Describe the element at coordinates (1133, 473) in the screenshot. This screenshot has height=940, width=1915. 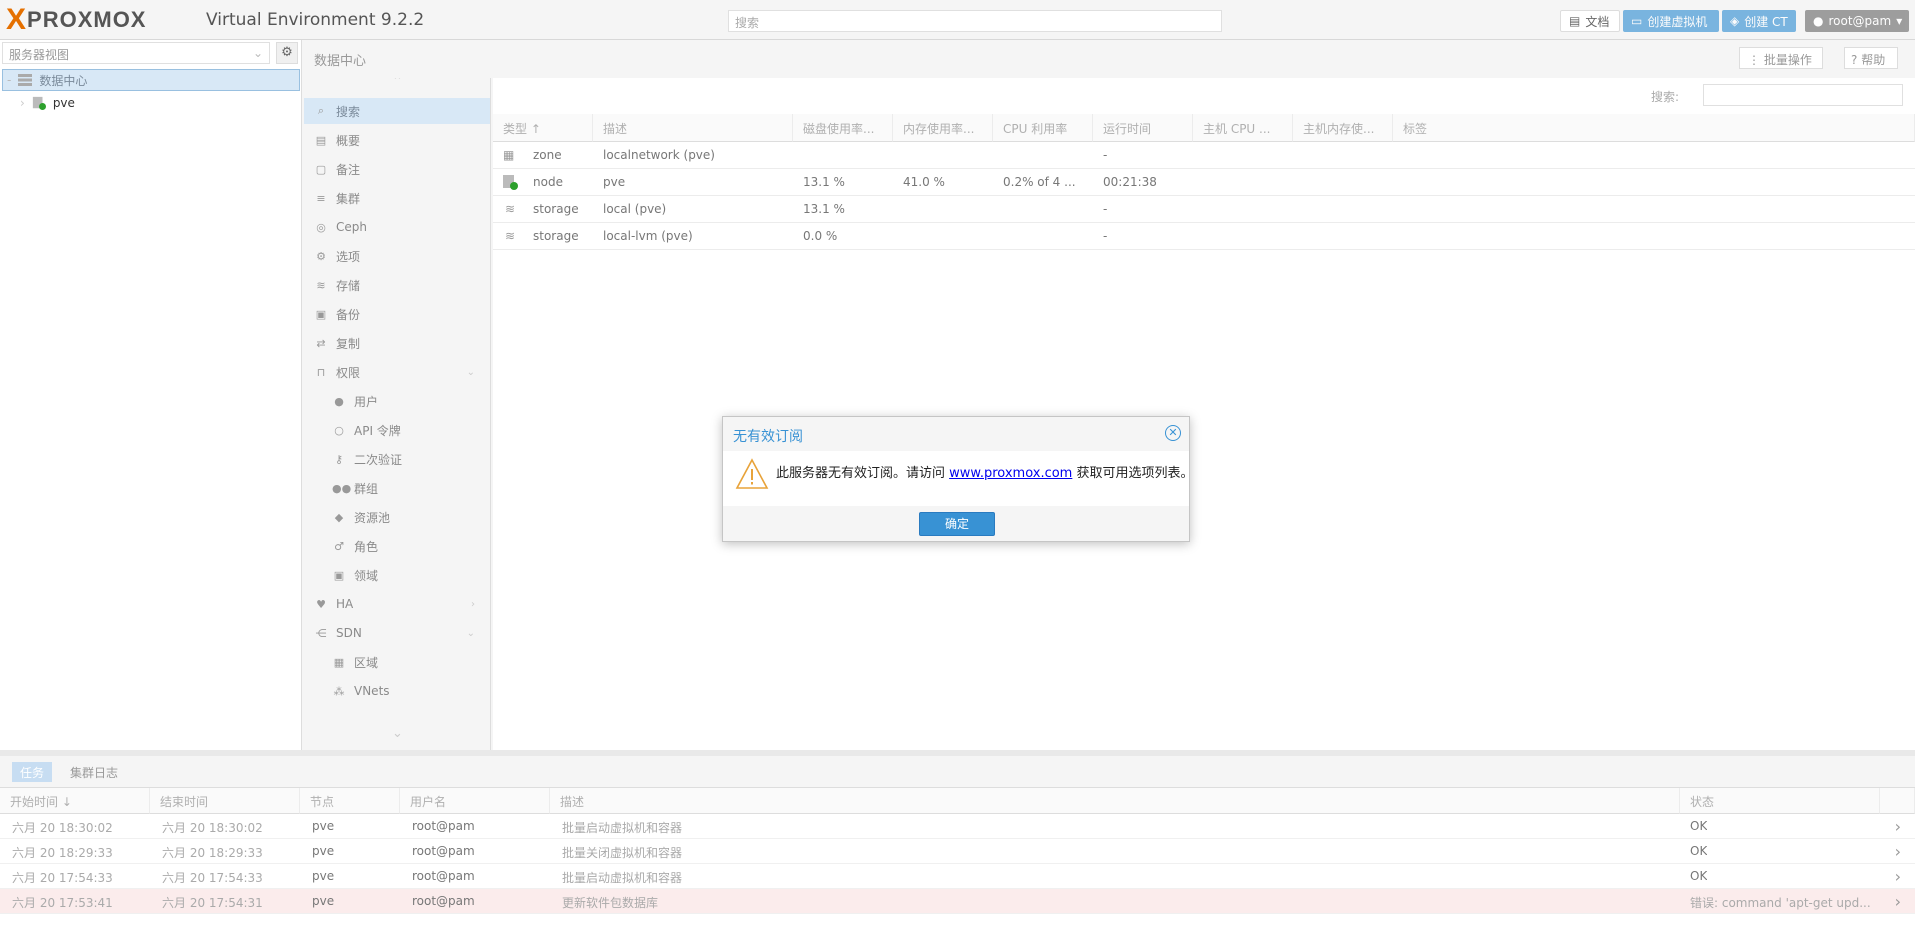
I see `dialog-message-text: 获取可用选项列表。` at that location.